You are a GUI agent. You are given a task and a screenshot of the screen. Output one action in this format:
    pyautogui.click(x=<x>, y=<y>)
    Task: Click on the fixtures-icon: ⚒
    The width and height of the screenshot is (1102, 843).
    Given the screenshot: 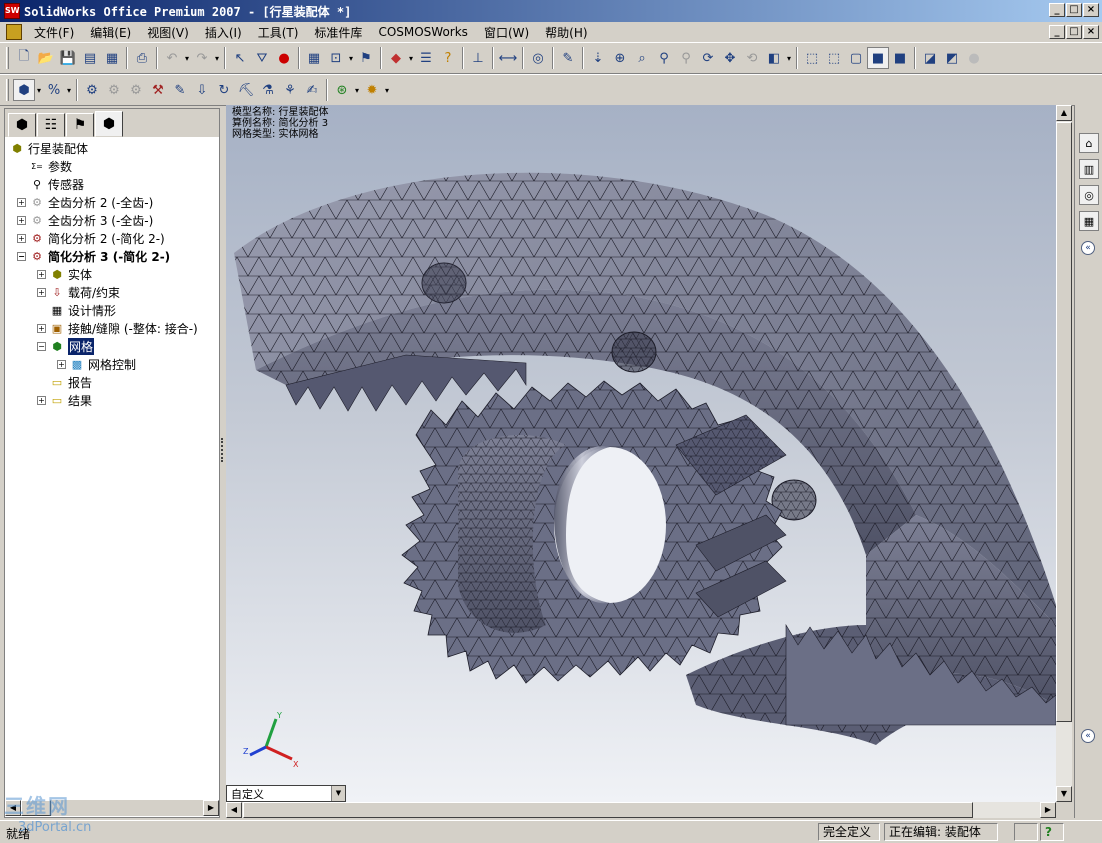 What is the action you would take?
    pyautogui.click(x=158, y=90)
    